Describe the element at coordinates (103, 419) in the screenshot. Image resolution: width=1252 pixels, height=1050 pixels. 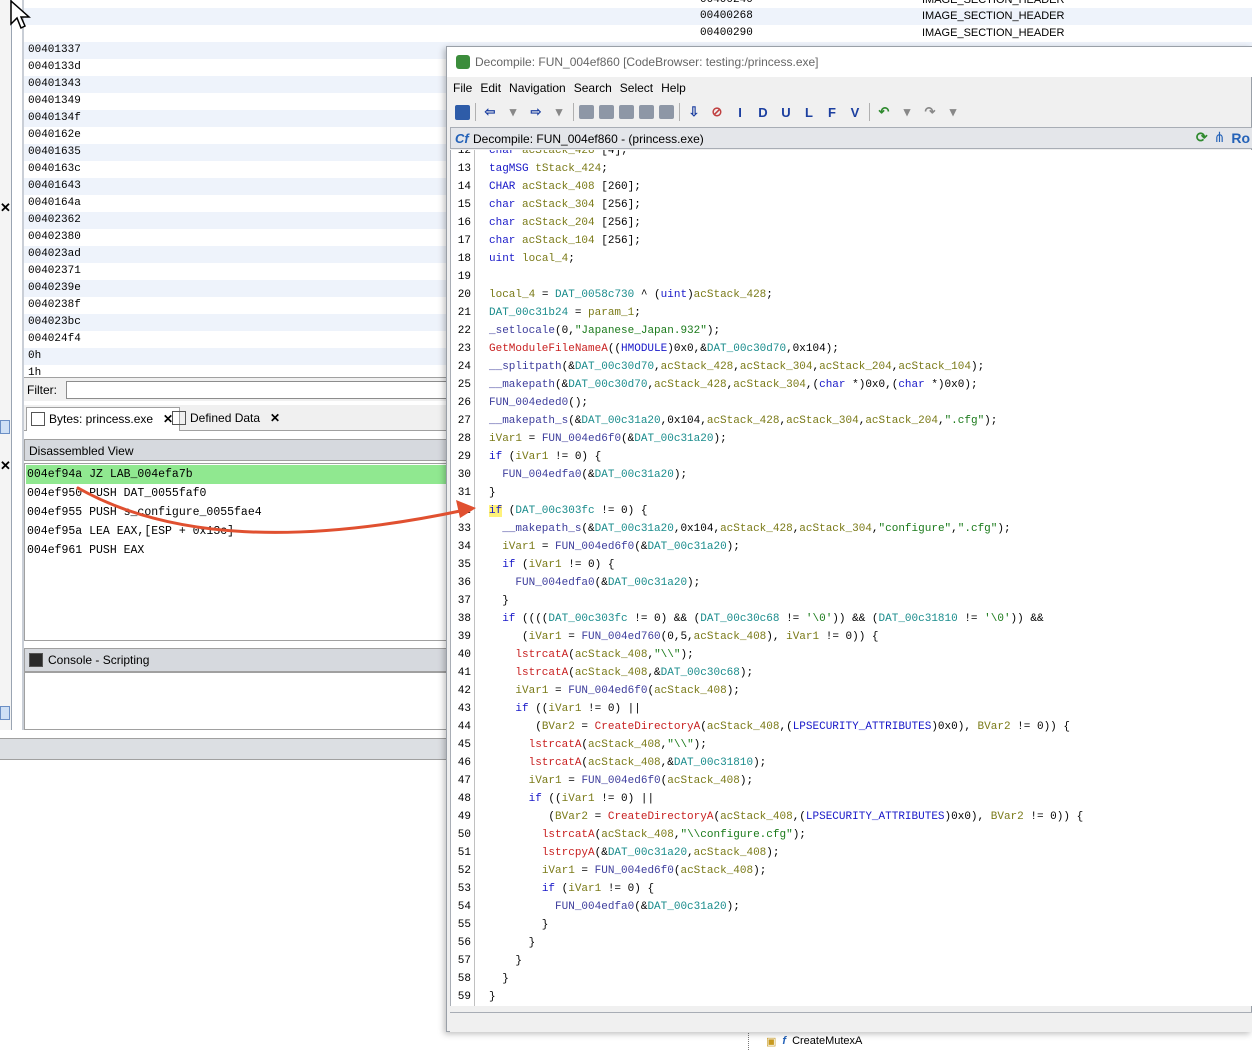
I see `tab-bytes: Bytes: princess.exe ✕` at that location.